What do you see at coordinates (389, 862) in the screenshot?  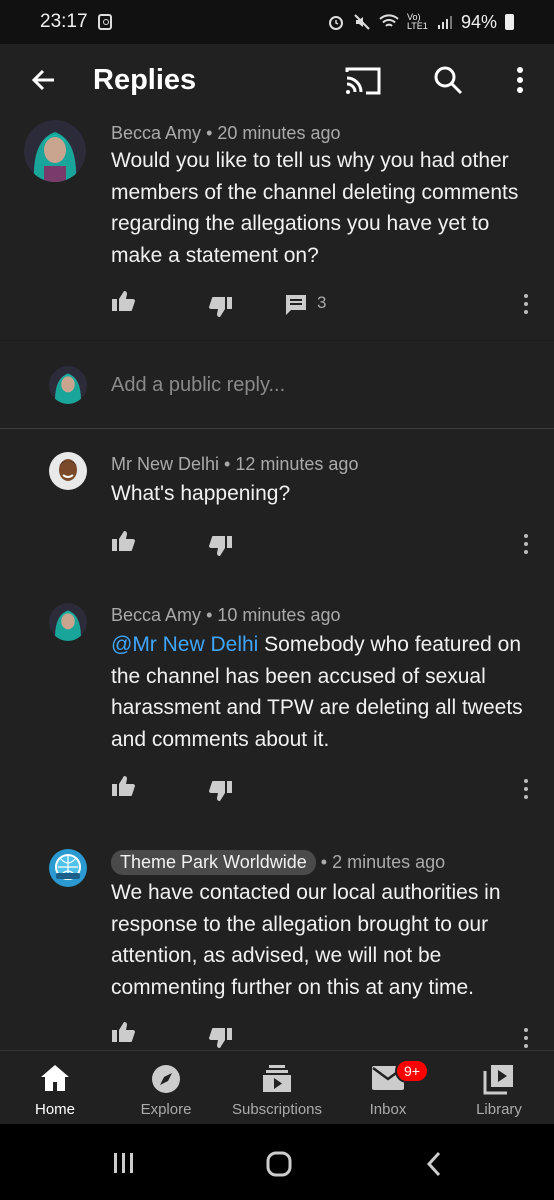 I see `comment-time: 2 minutes ago` at bounding box center [389, 862].